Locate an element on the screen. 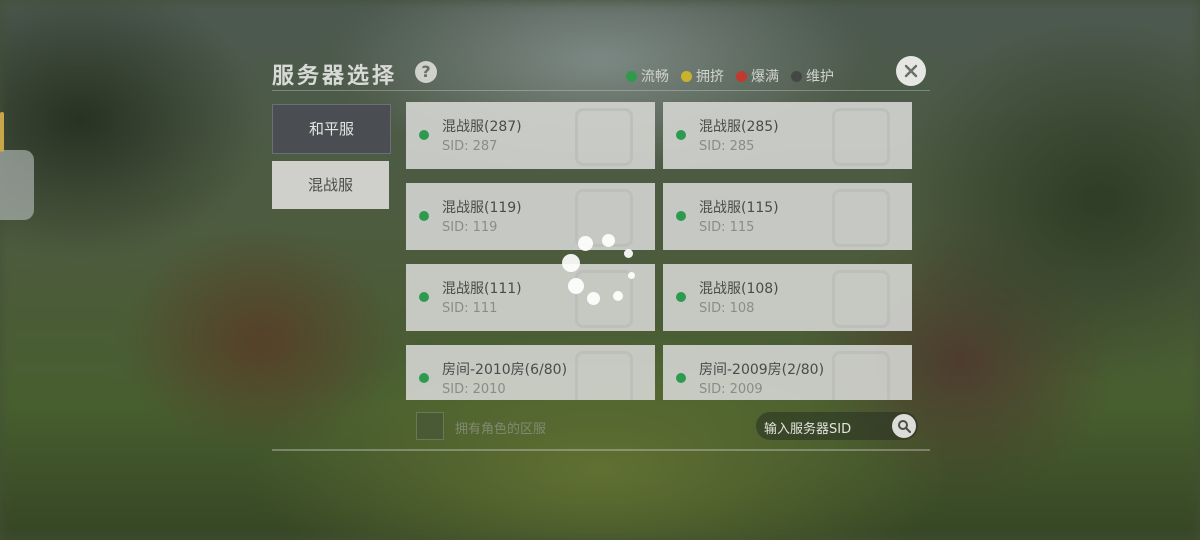  has-role-checkbox is located at coordinates (430, 426).